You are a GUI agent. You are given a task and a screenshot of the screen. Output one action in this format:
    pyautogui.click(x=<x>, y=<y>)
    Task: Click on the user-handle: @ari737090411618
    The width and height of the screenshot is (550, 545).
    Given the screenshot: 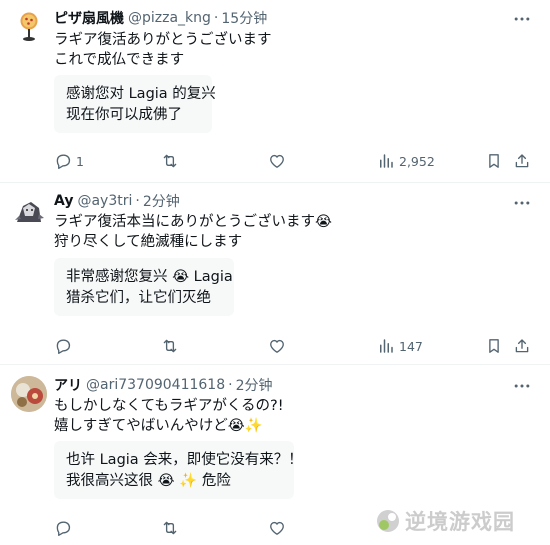 What is the action you would take?
    pyautogui.click(x=155, y=385)
    